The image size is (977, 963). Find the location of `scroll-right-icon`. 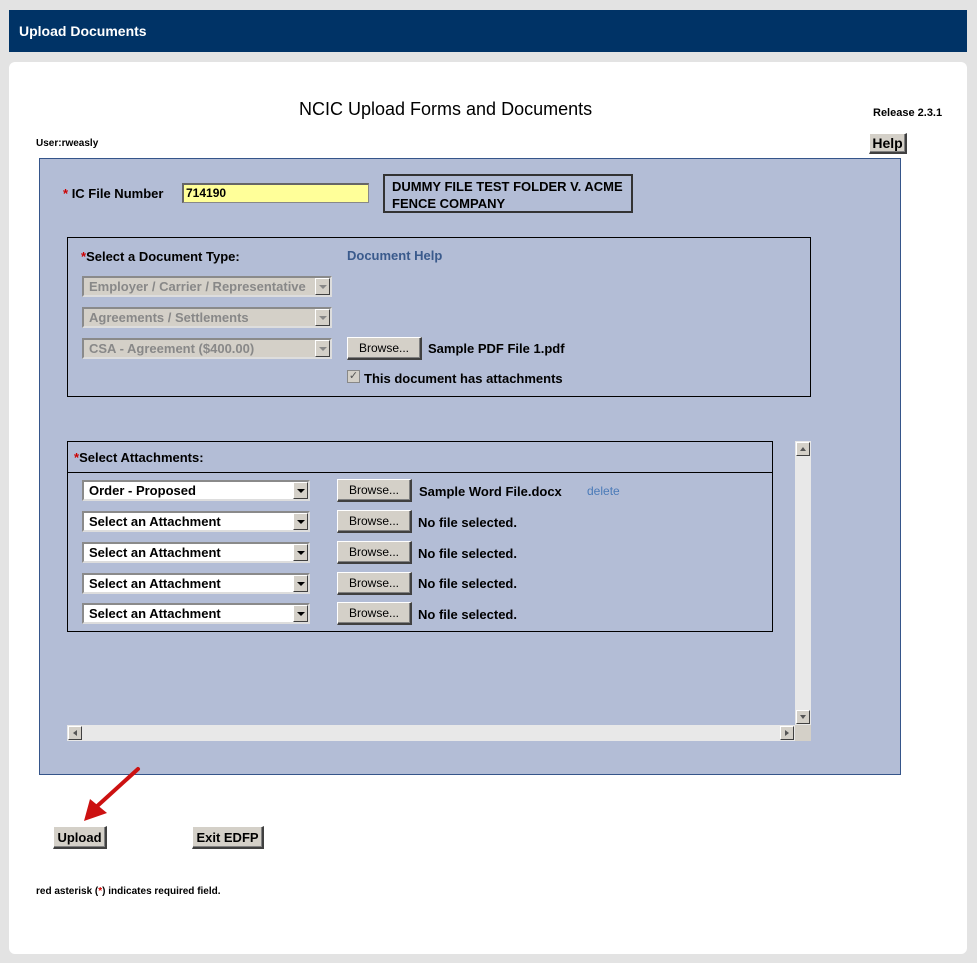

scroll-right-icon is located at coordinates (787, 733).